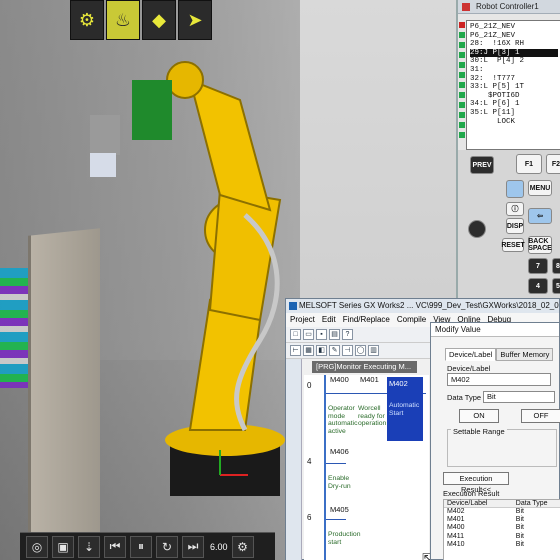 This screenshot has height=560, width=560. What do you see at coordinates (495, 330) in the screenshot?
I see `dialog-title: Modify Value` at bounding box center [495, 330].